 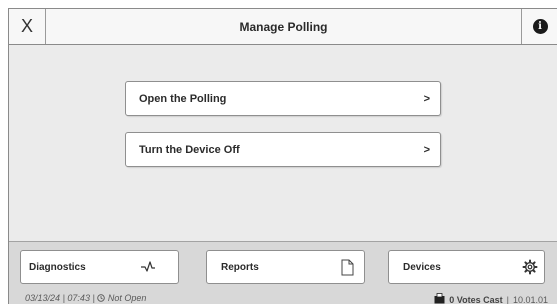 What do you see at coordinates (491, 298) in the screenshot?
I see `status-right: 0 Votes Cast | 10.01.01` at bounding box center [491, 298].